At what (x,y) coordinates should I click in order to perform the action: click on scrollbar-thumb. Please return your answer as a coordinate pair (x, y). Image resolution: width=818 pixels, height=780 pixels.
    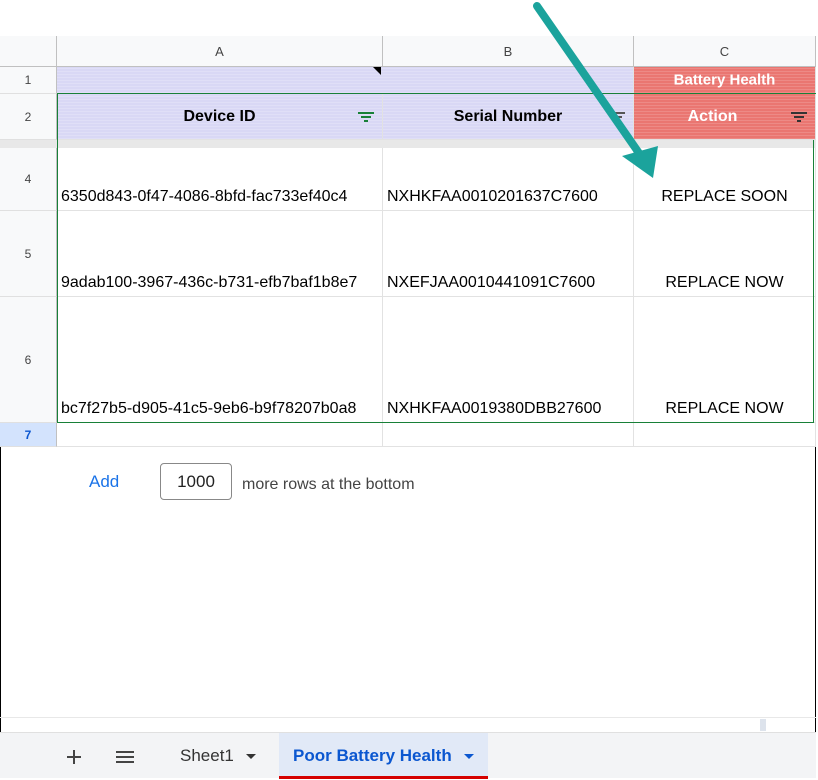
    Looking at the image, I should click on (763, 725).